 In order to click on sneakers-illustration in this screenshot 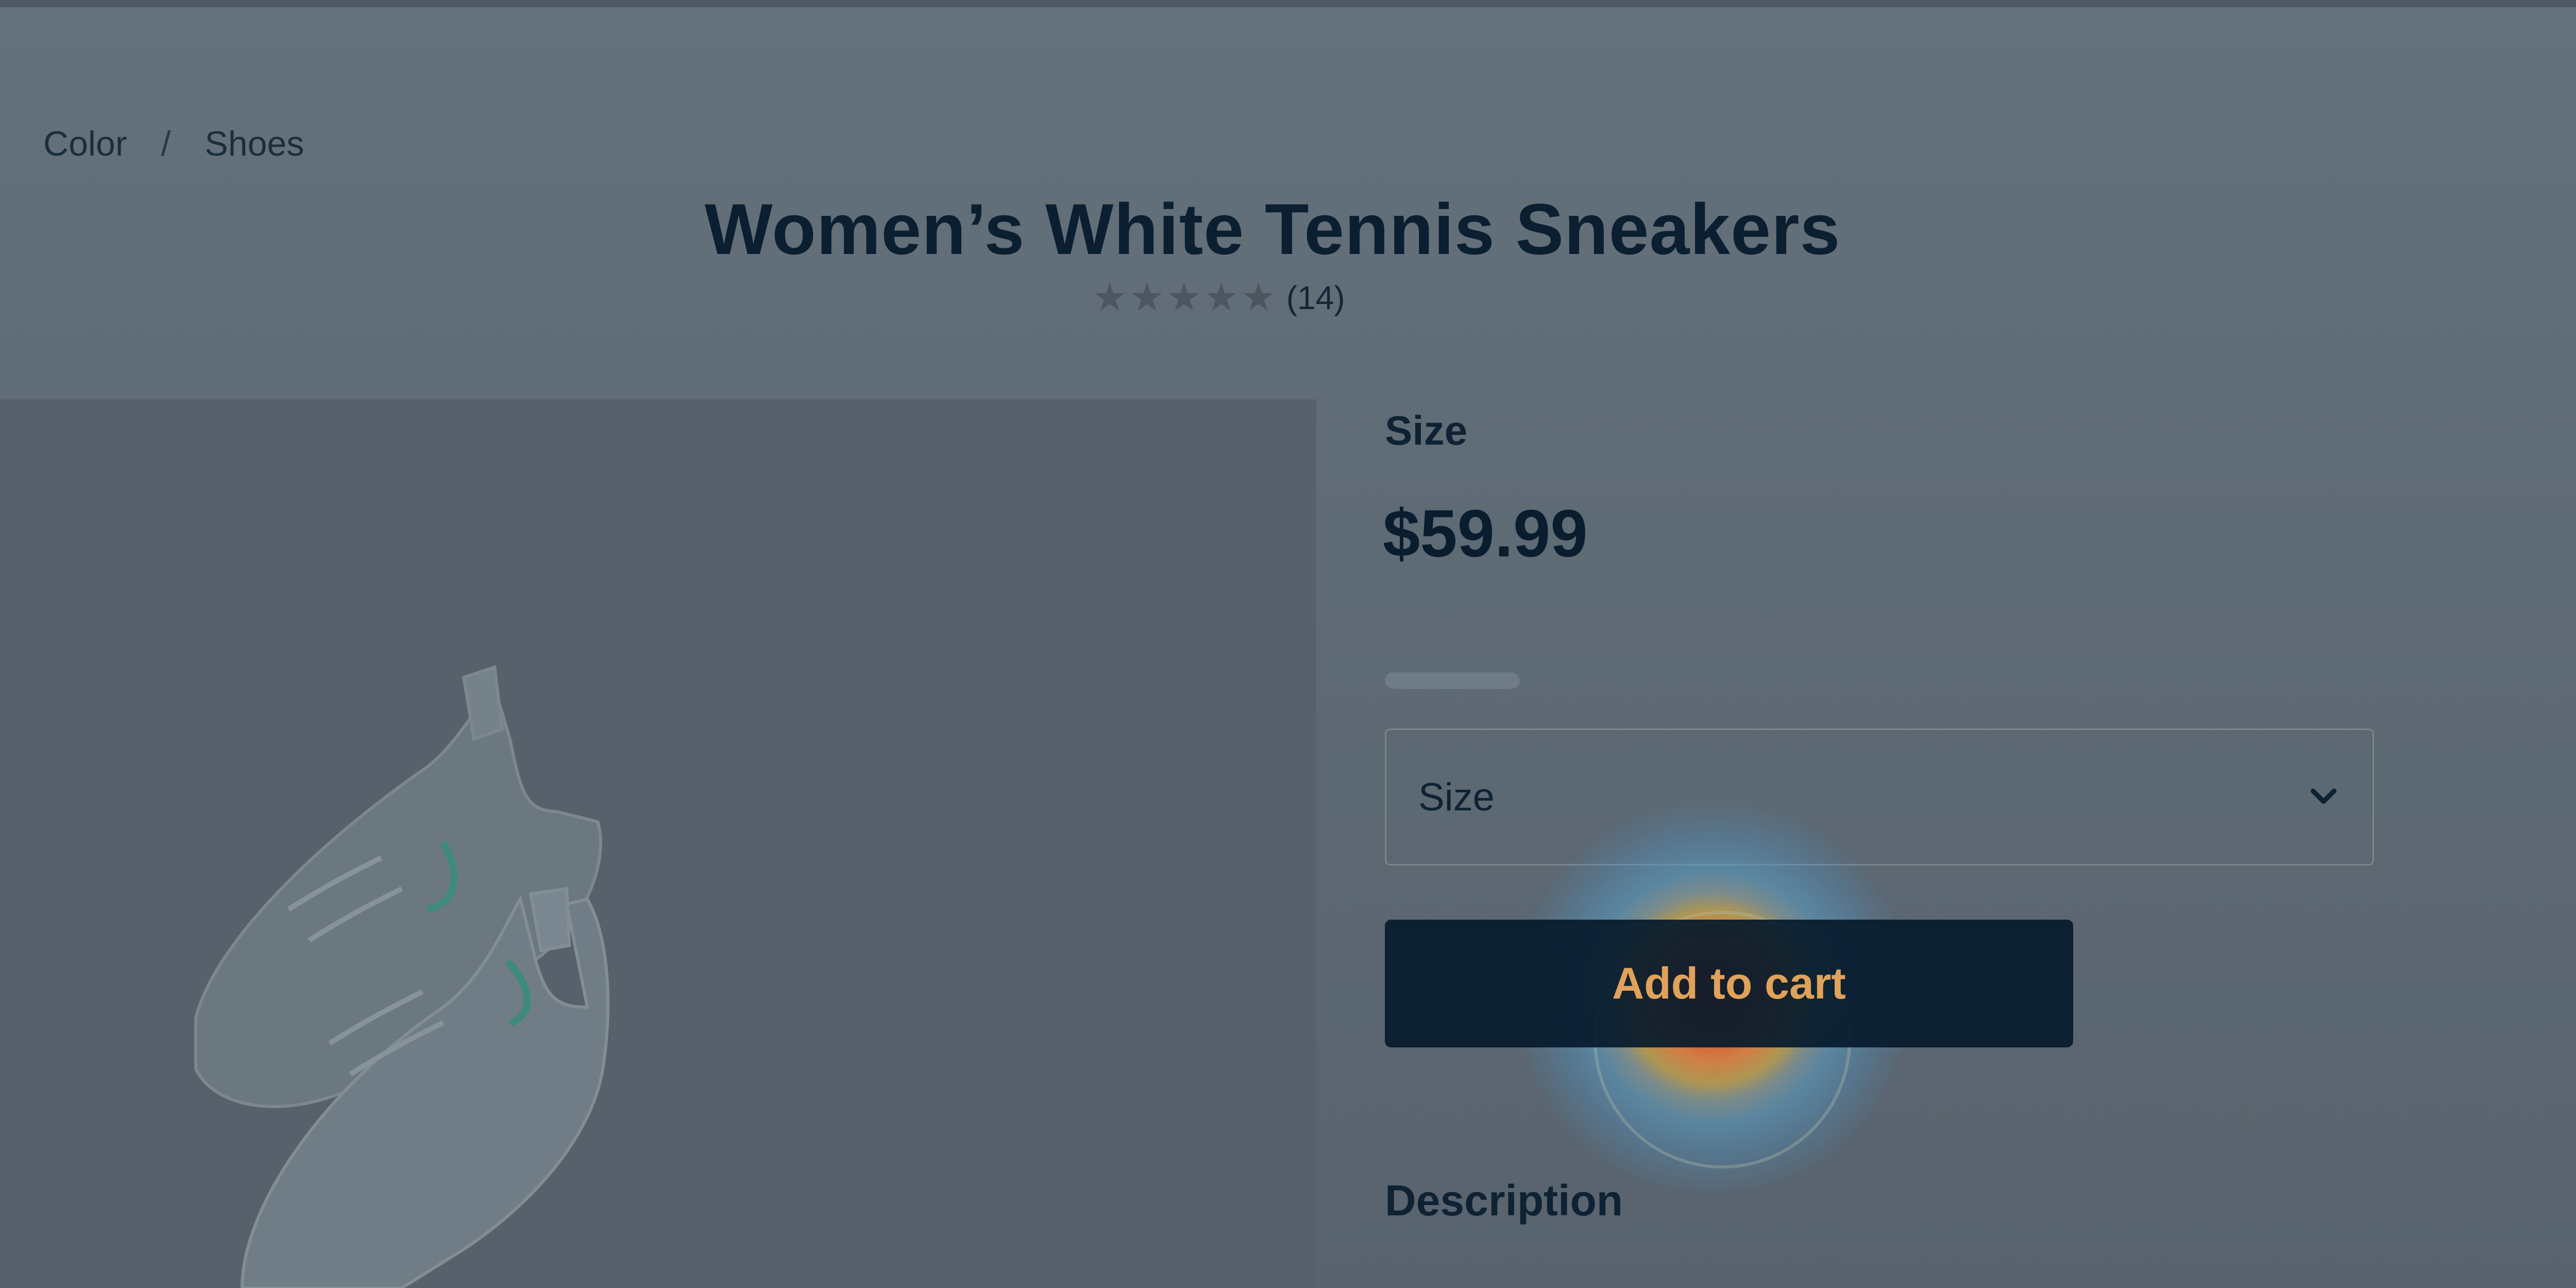, I will do `click(401, 976)`.